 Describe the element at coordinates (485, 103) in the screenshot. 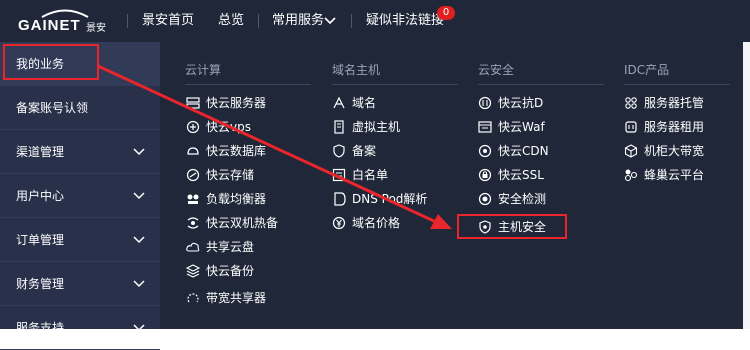

I see `anti-ddos-icon` at that location.